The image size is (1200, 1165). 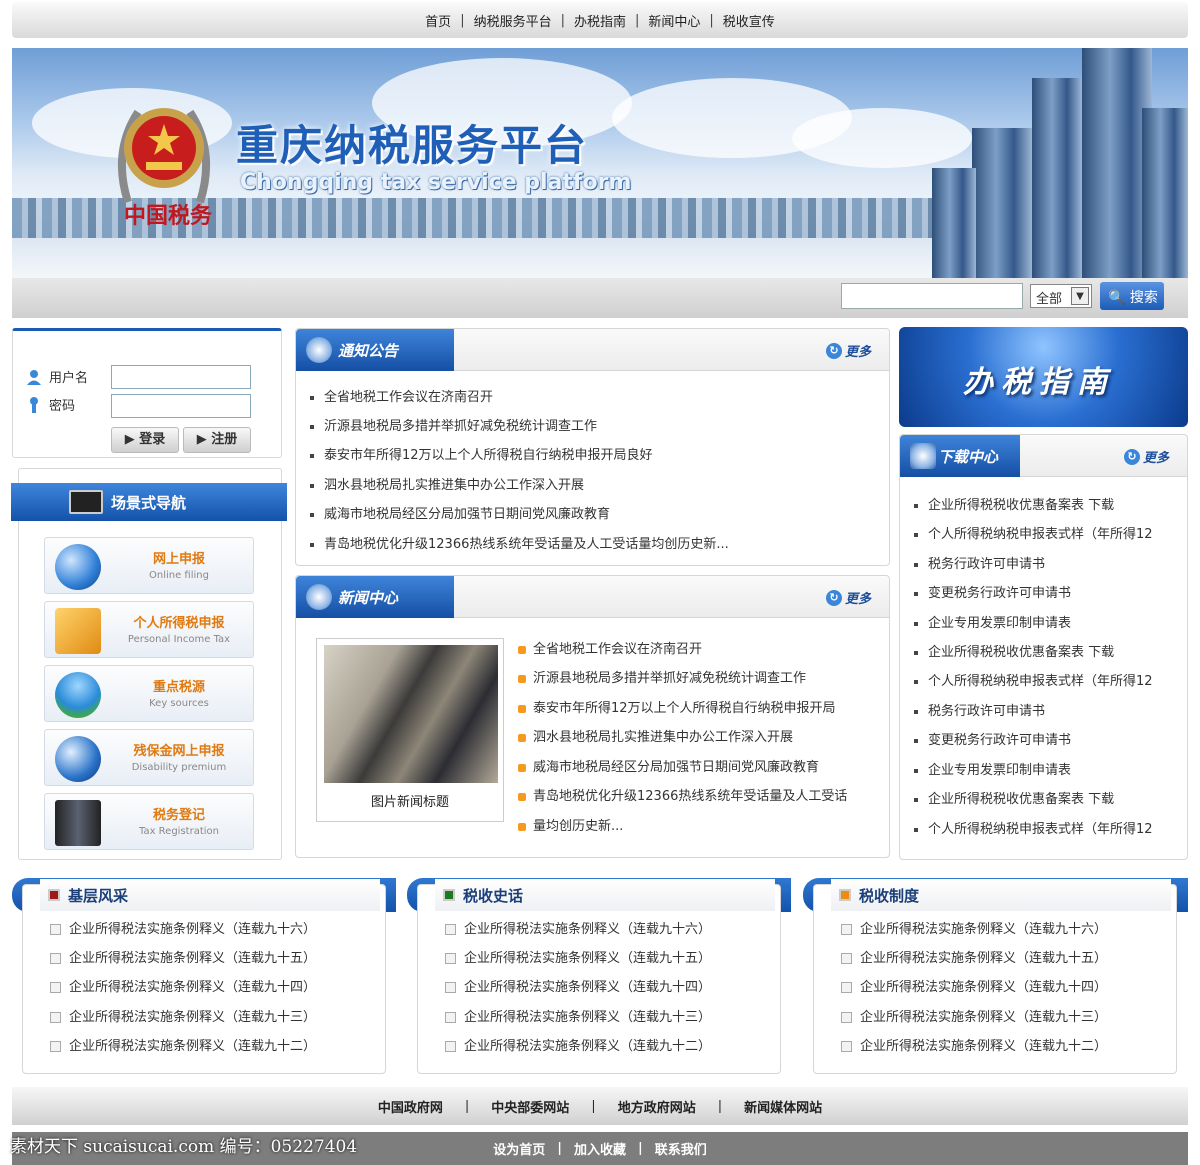 What do you see at coordinates (1132, 296) in the screenshot?
I see `search-button: 🔍 搜索` at bounding box center [1132, 296].